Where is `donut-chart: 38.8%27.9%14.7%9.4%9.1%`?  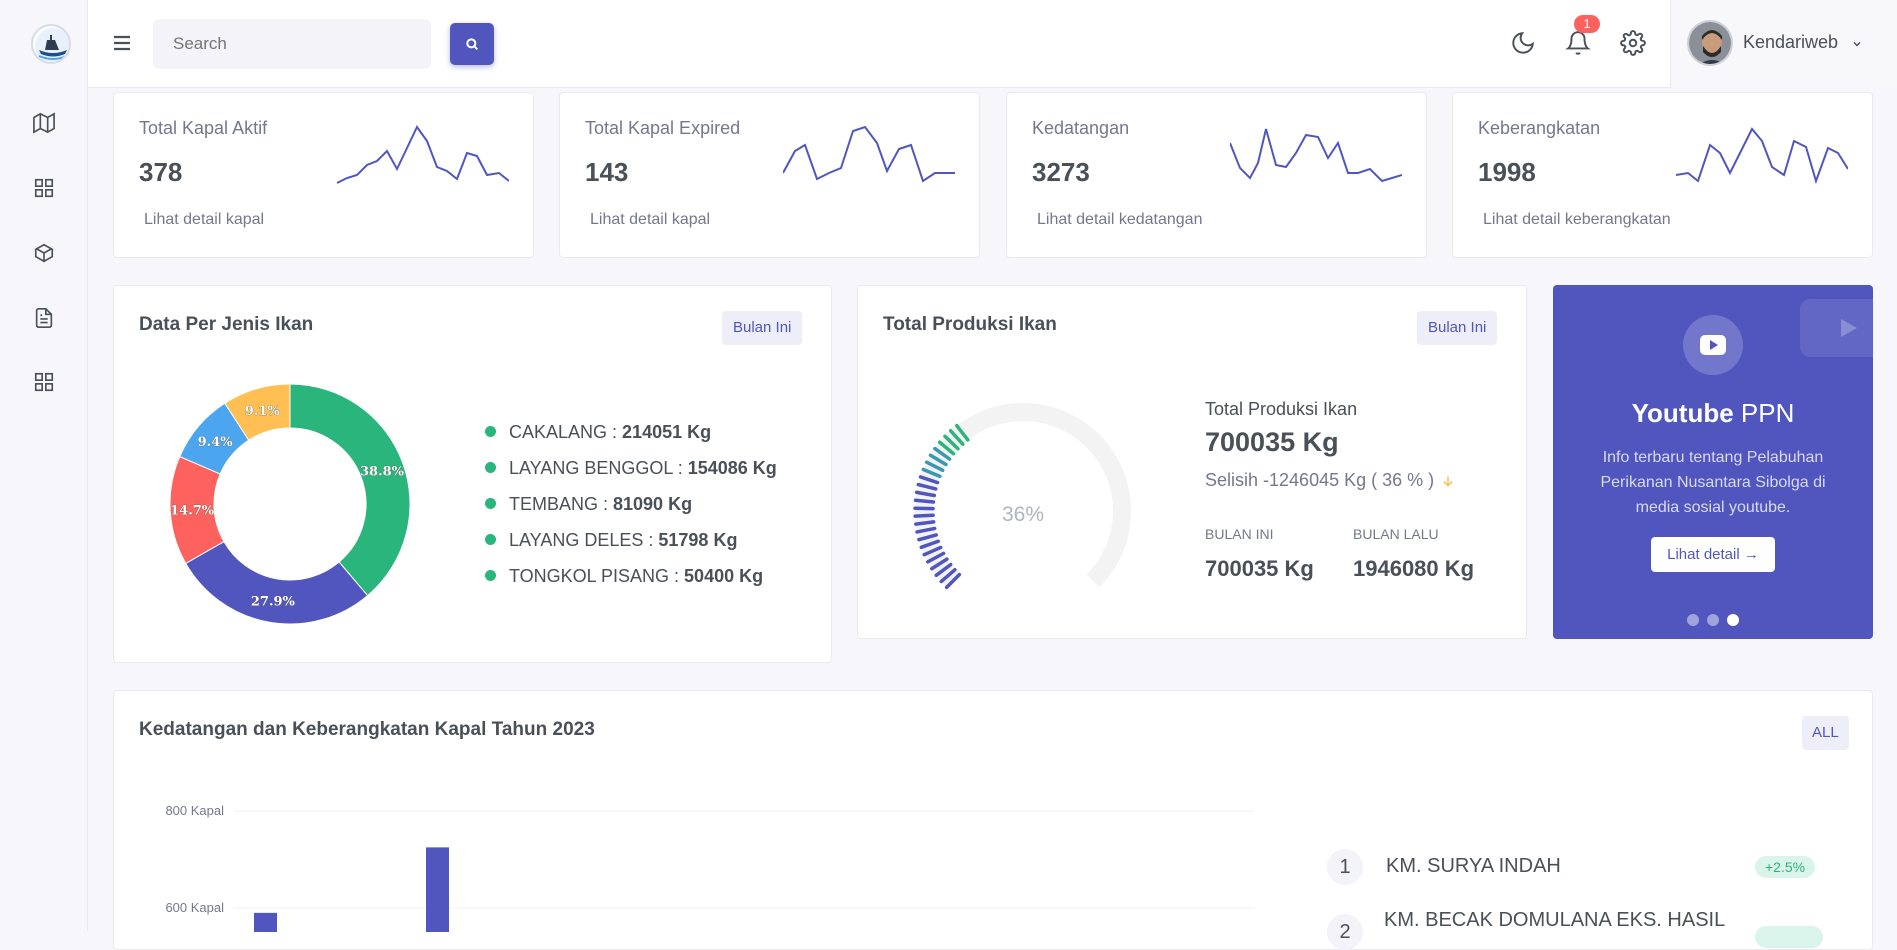
donut-chart: 38.8%27.9%14.7%9.4%9.1% is located at coordinates (290, 504).